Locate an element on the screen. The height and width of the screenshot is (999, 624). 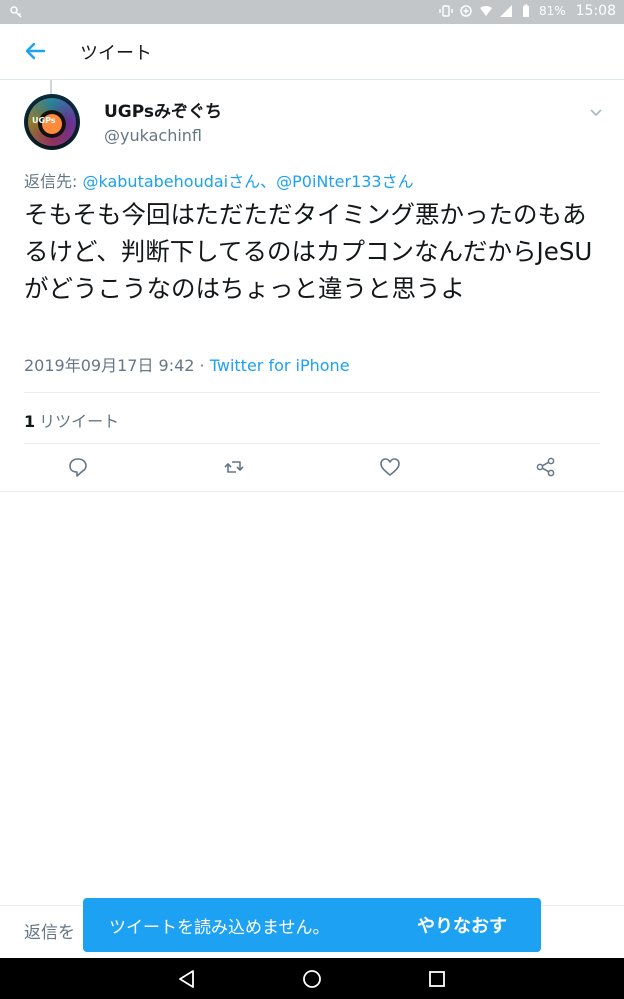
wifi-icon is located at coordinates (485, 11).